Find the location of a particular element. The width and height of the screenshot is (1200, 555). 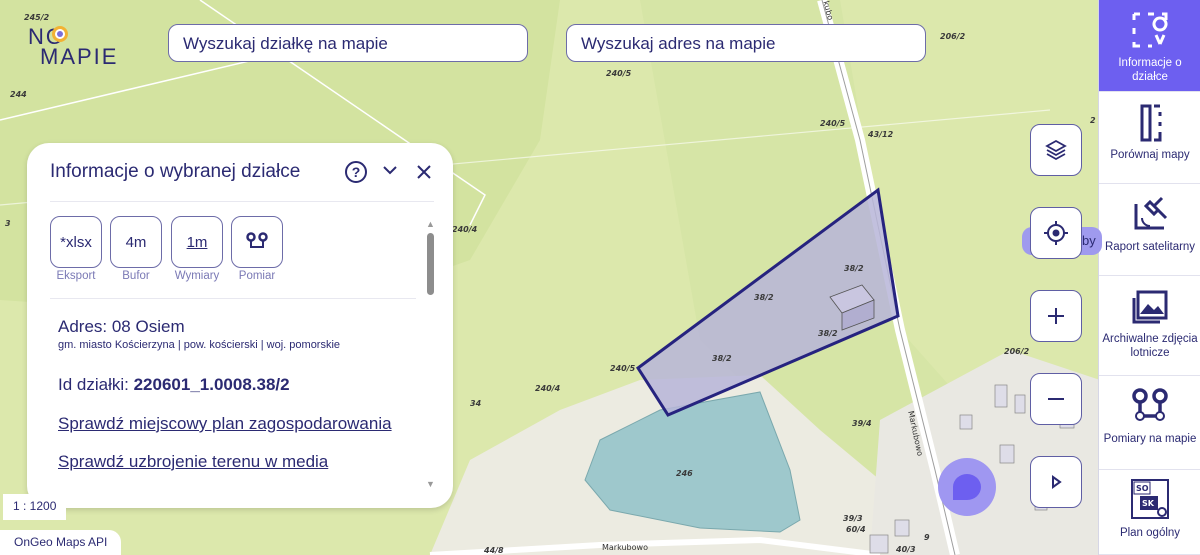

svg-text: SO is located at coordinates (1142, 488).